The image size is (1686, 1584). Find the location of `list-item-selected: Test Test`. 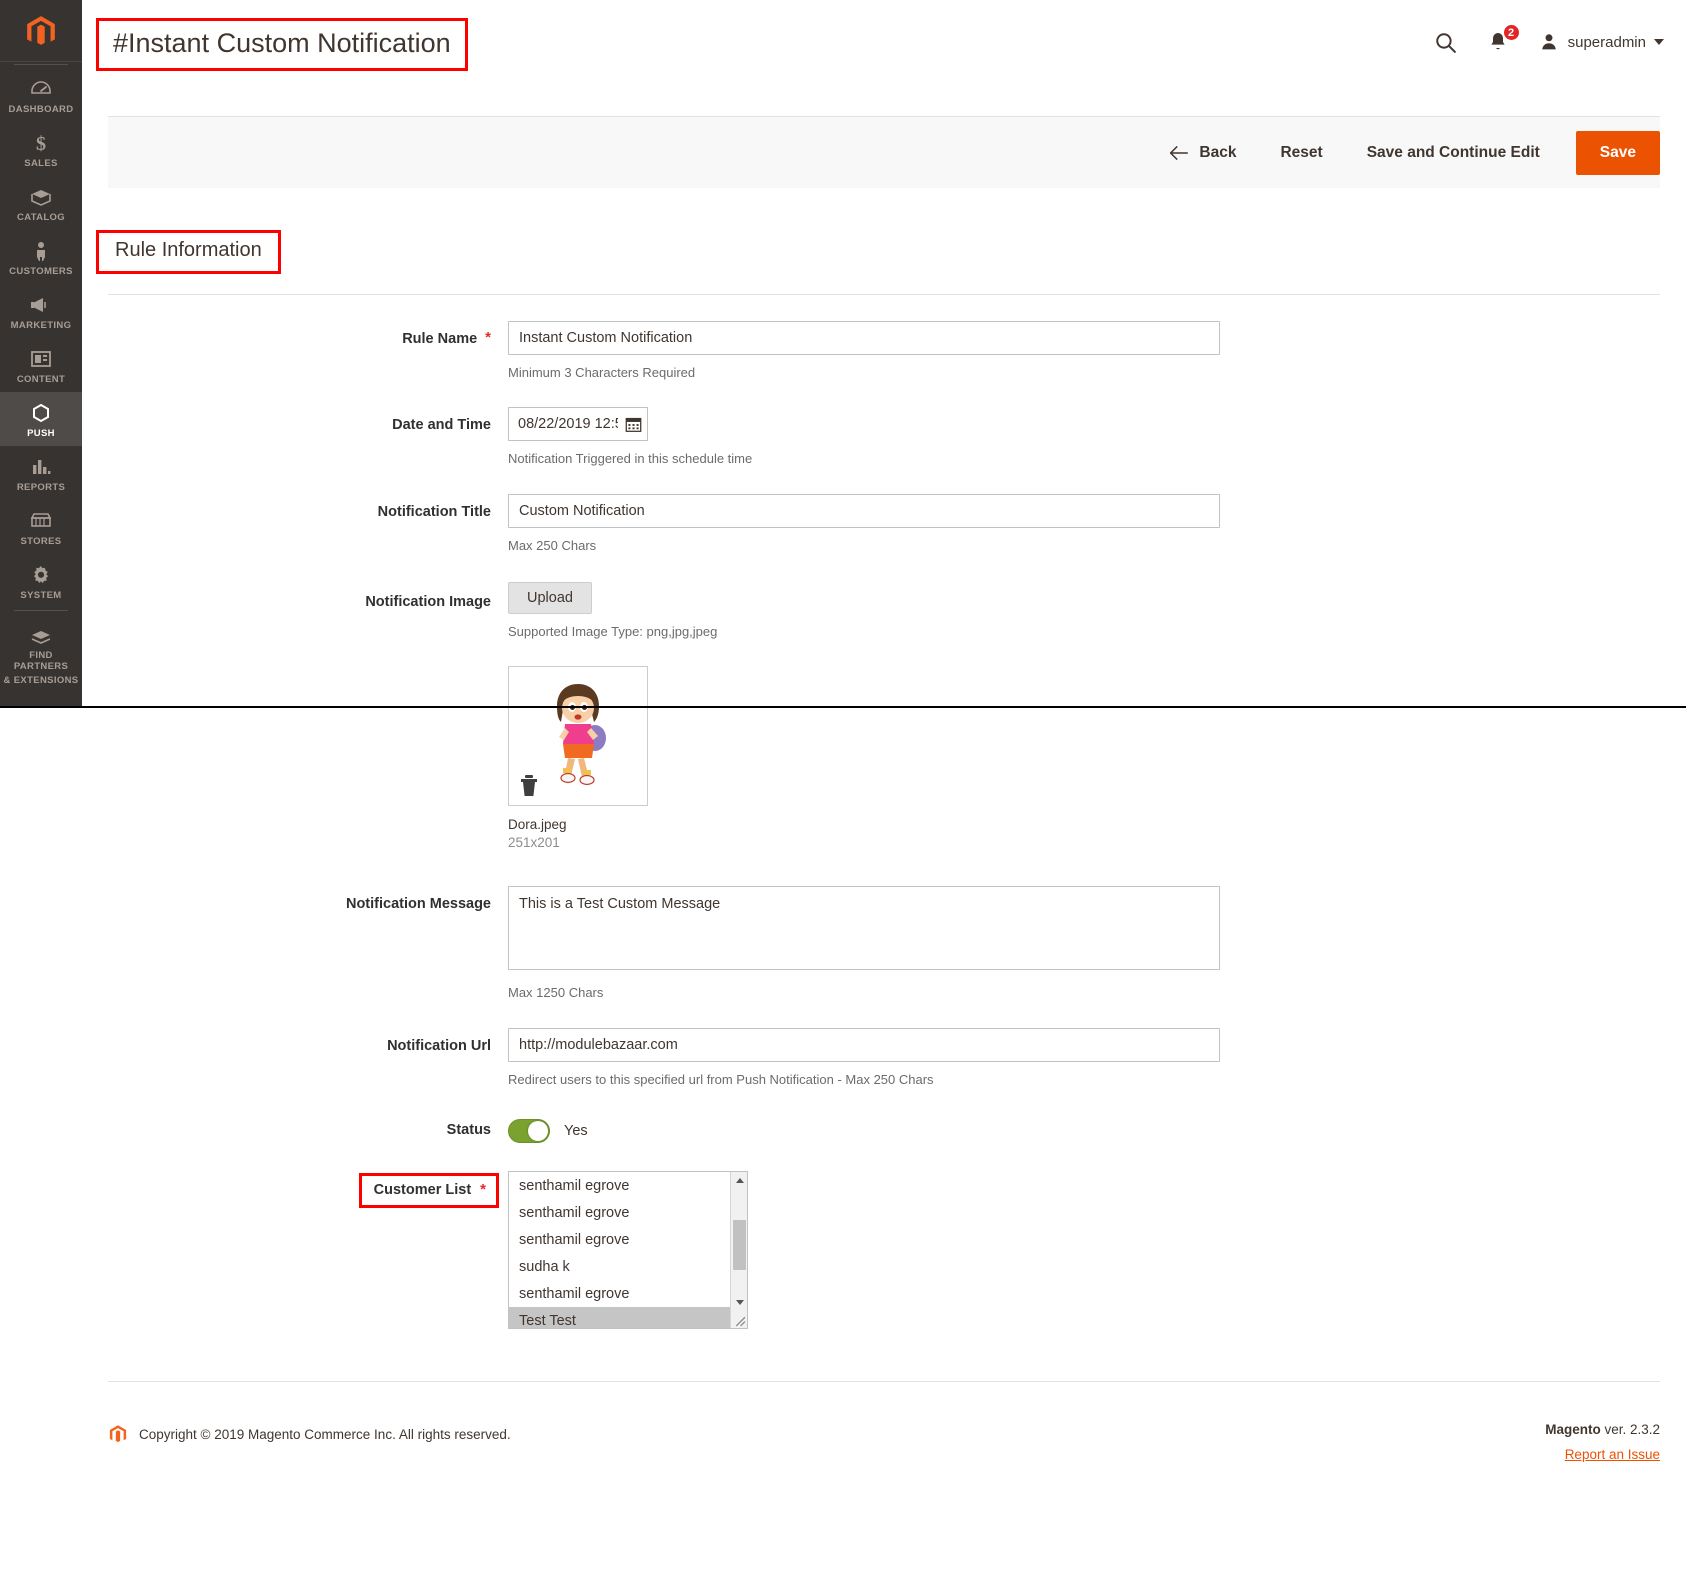

list-item-selected: Test Test is located at coordinates (628, 1317).